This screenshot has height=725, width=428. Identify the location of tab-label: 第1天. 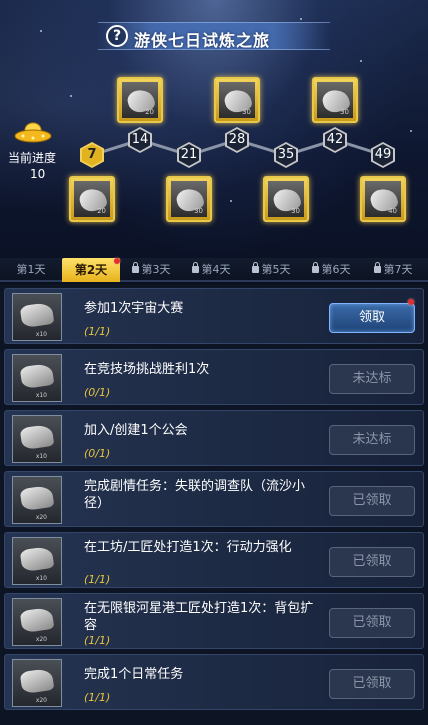
(31, 269).